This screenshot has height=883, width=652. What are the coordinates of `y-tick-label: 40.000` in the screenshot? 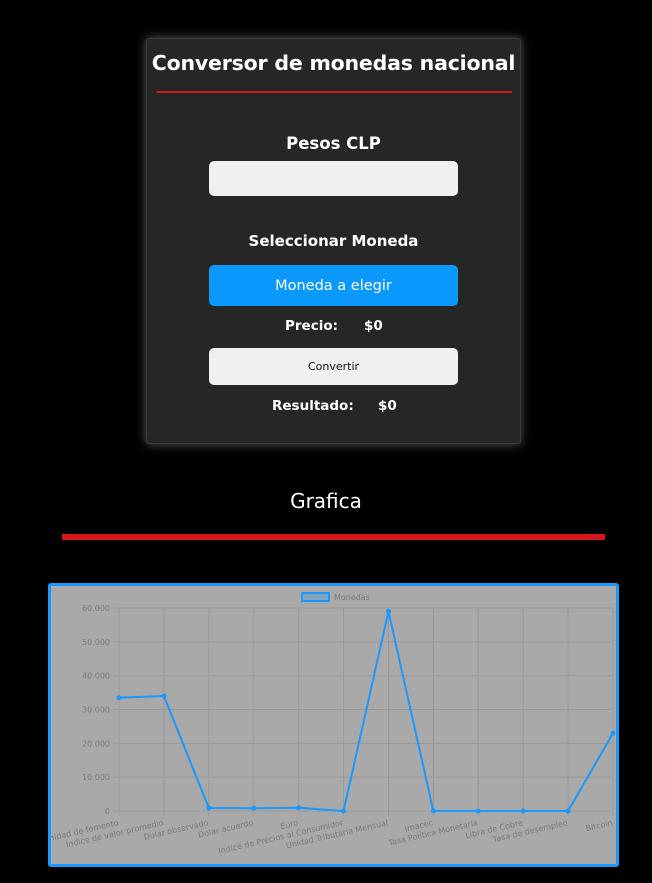 It's located at (96, 676).